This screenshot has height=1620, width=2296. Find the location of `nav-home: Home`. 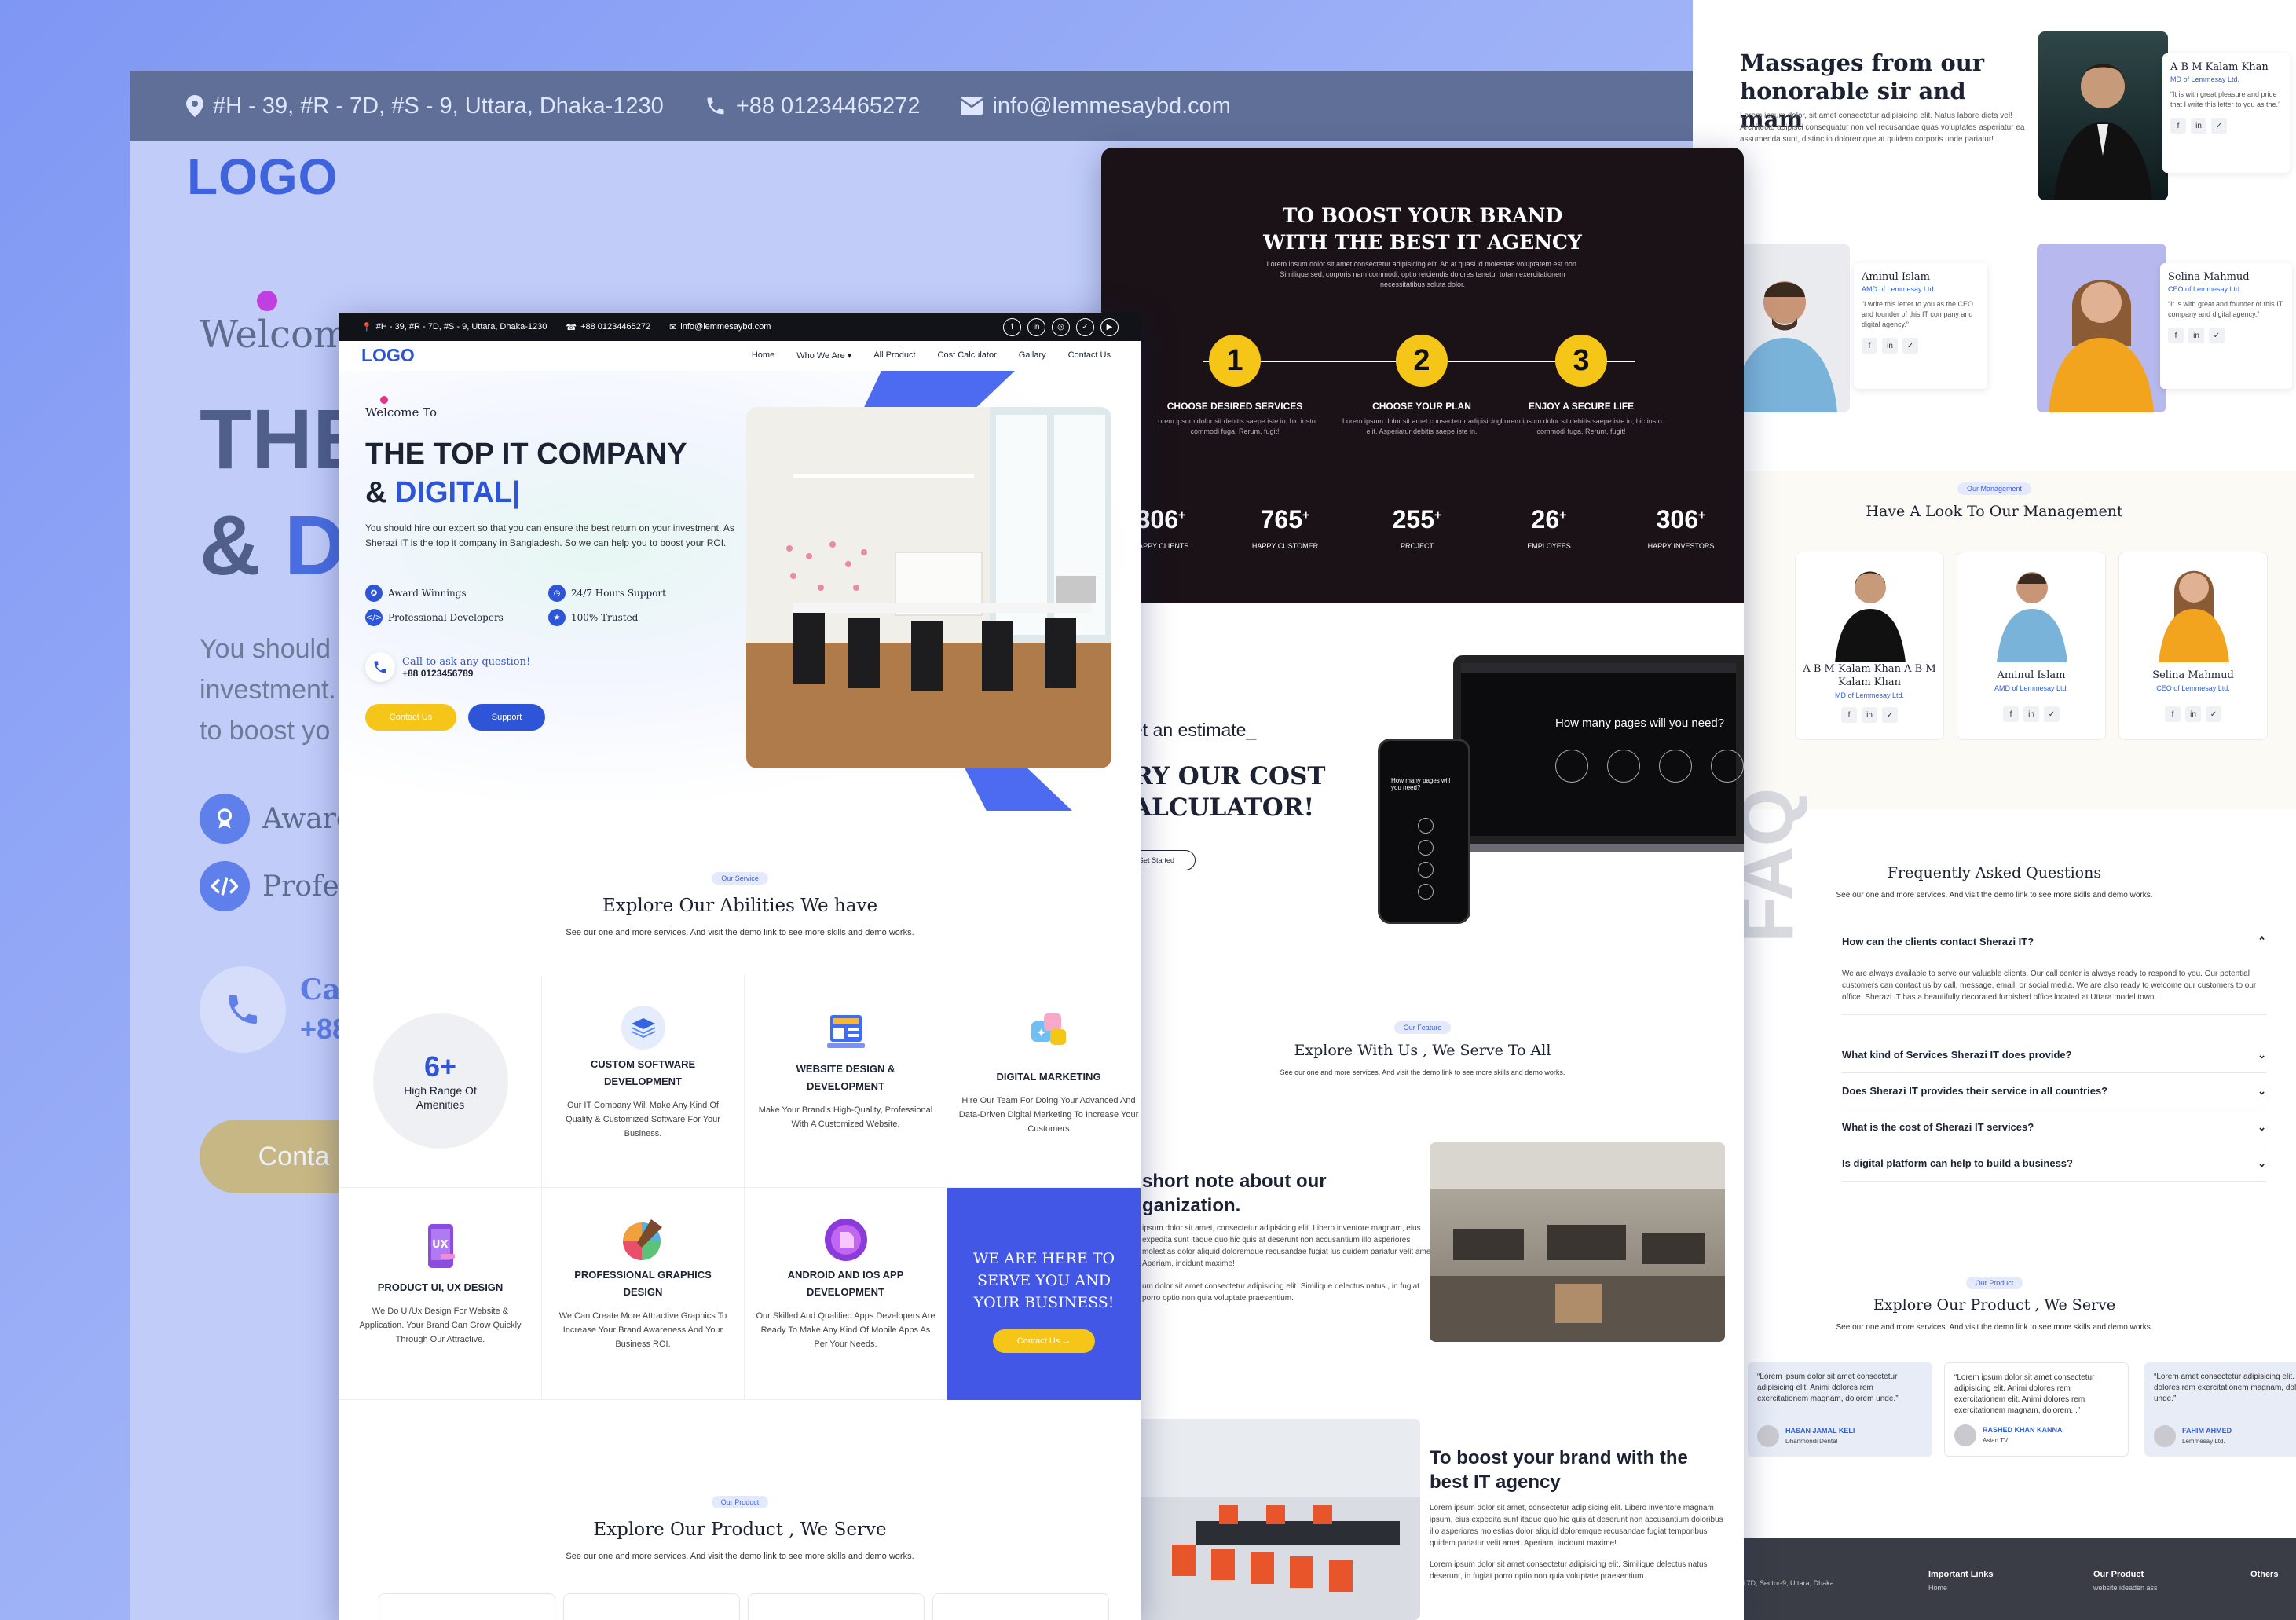

nav-home: Home is located at coordinates (763, 355).